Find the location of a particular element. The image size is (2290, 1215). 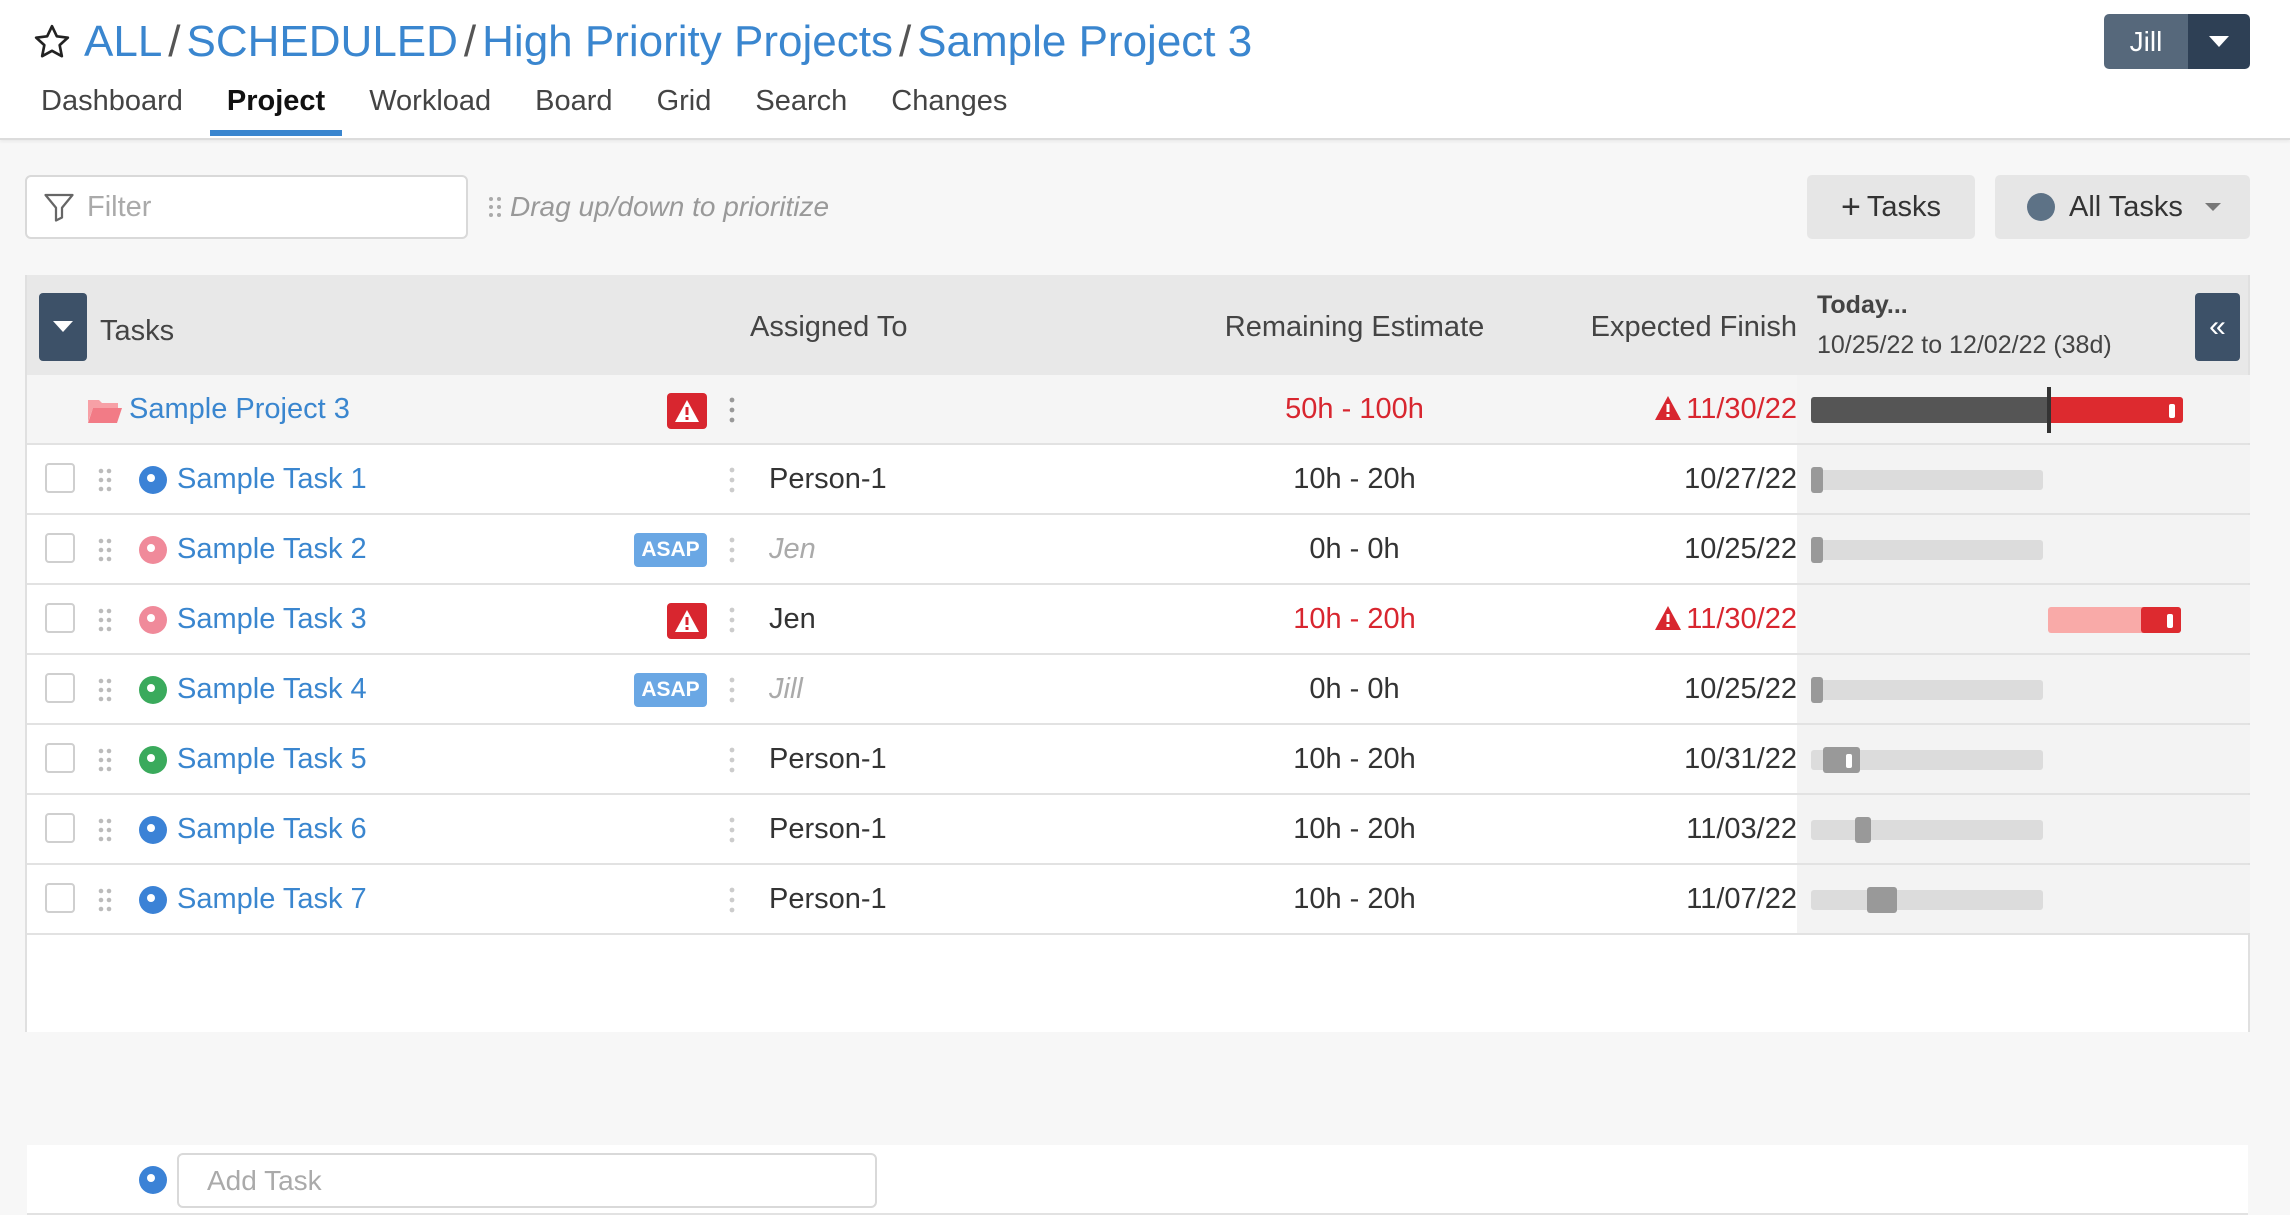

task-name: Sample Task 5 is located at coordinates (272, 759).